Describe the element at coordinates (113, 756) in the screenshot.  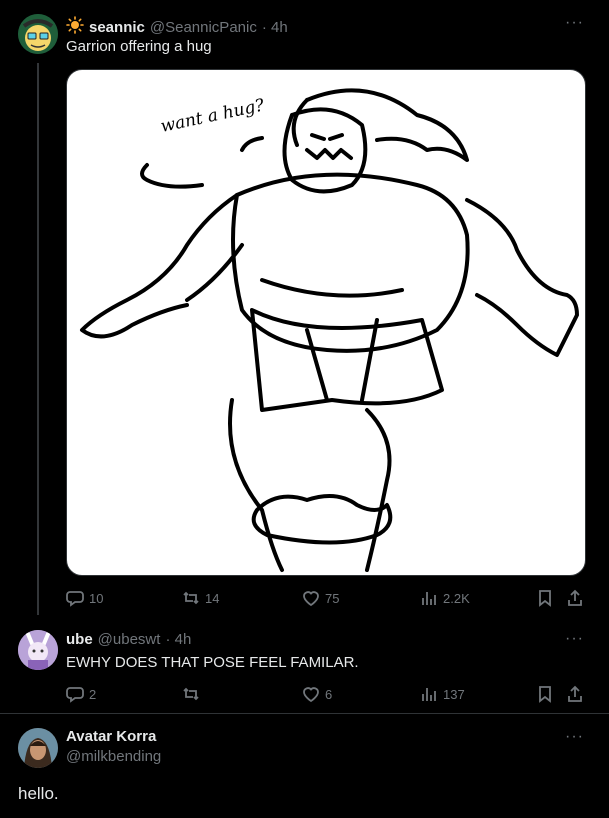
I see `composer-author-handle: @milkbending` at that location.